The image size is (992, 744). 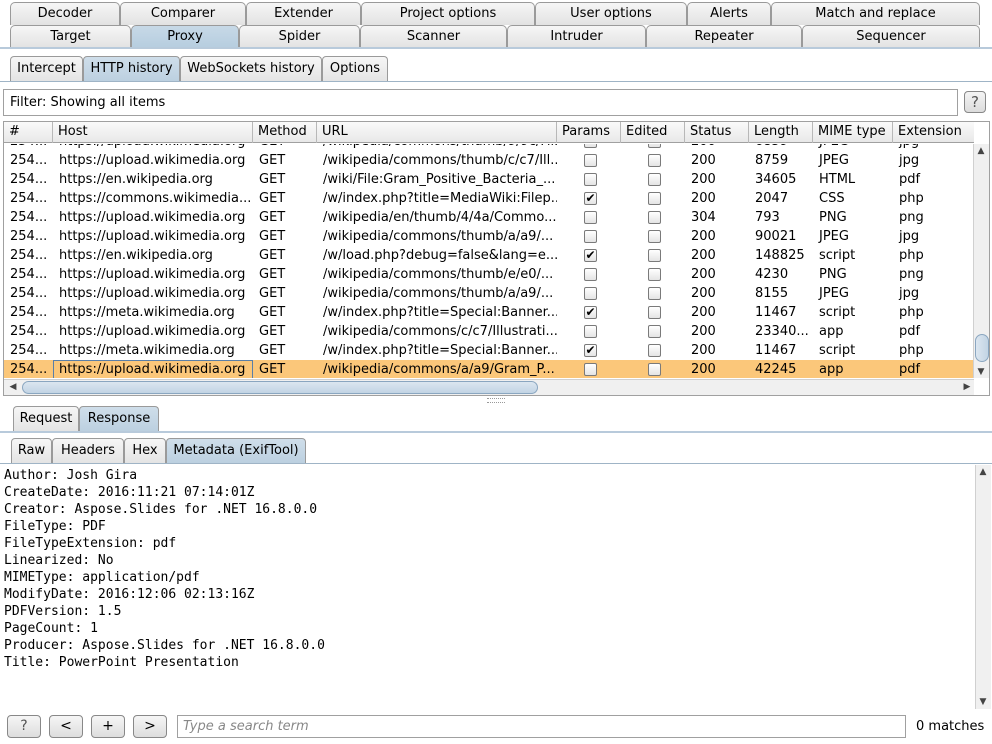 I want to click on tab-spider: Spider, so click(x=299, y=36).